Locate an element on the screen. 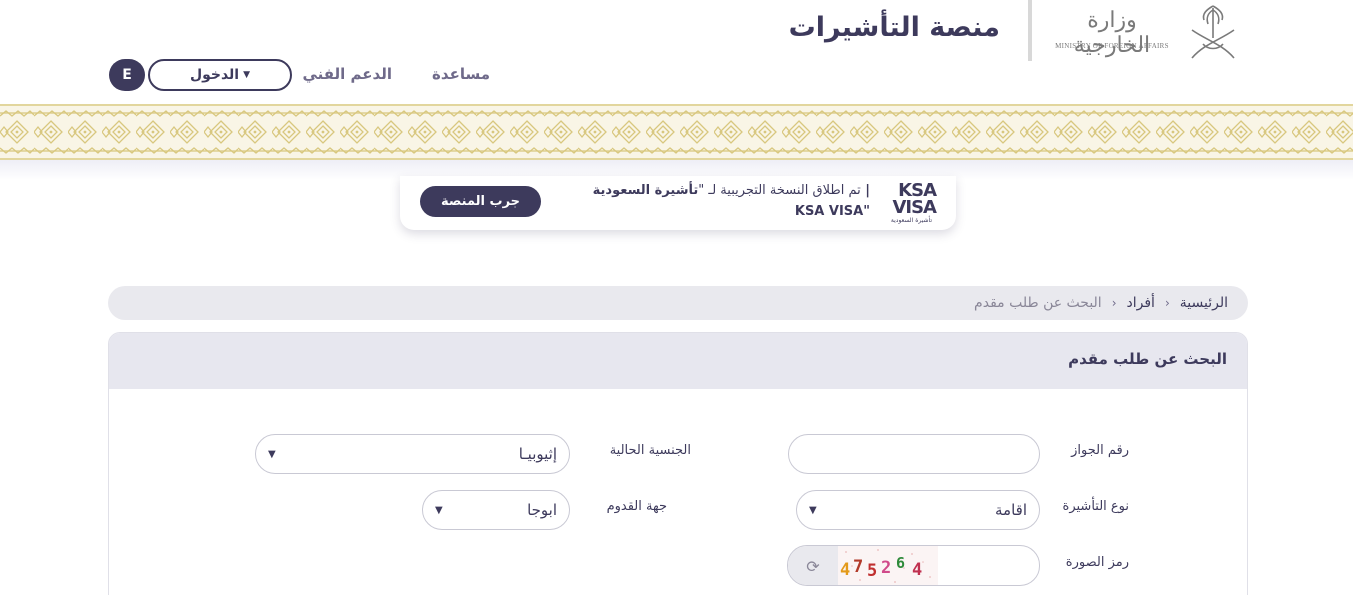 The height and width of the screenshot is (595, 1353). visa-type-value: اقامة is located at coordinates (1011, 510).